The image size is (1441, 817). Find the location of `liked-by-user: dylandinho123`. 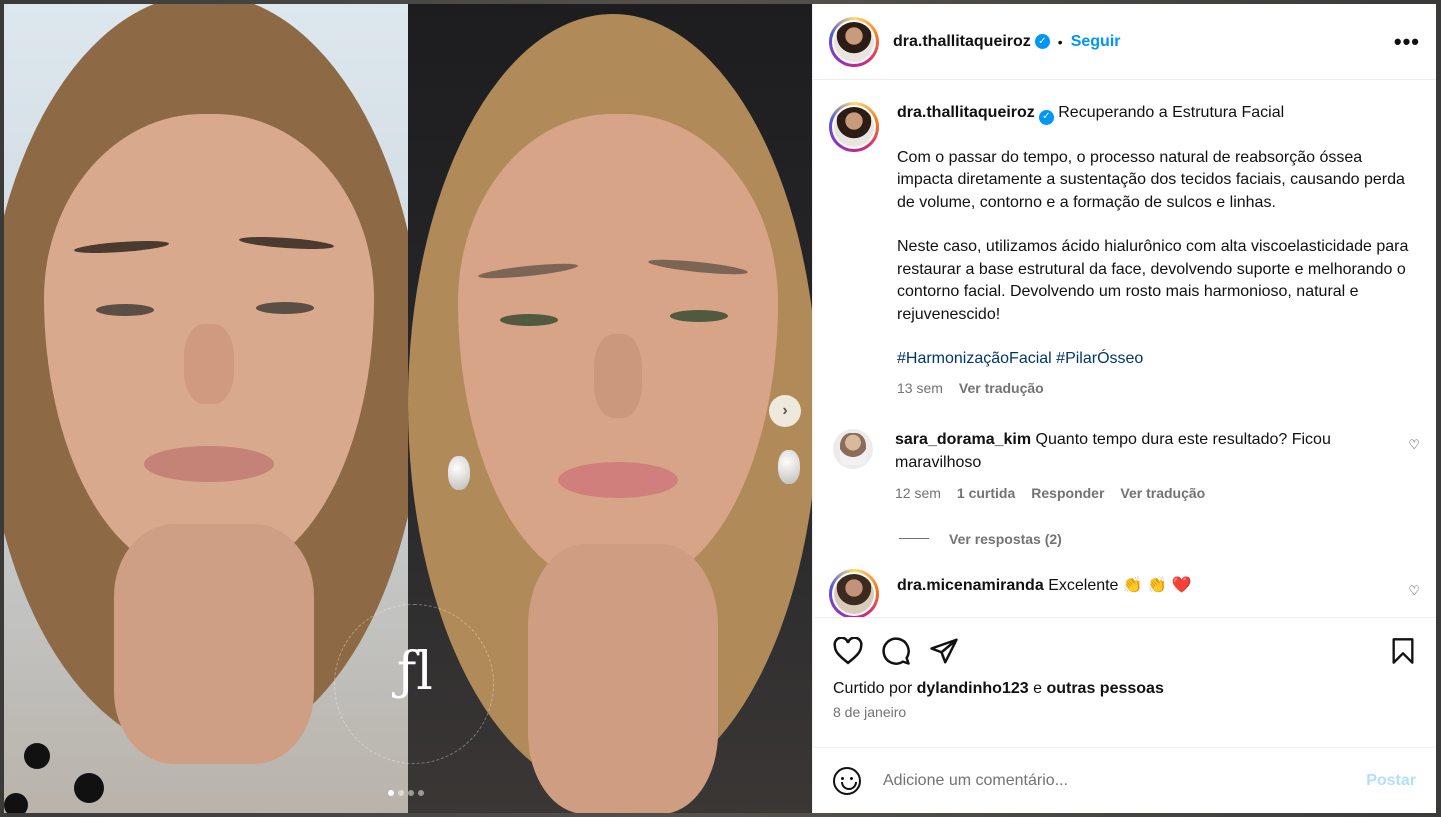

liked-by-user: dylandinho123 is located at coordinates (973, 688).